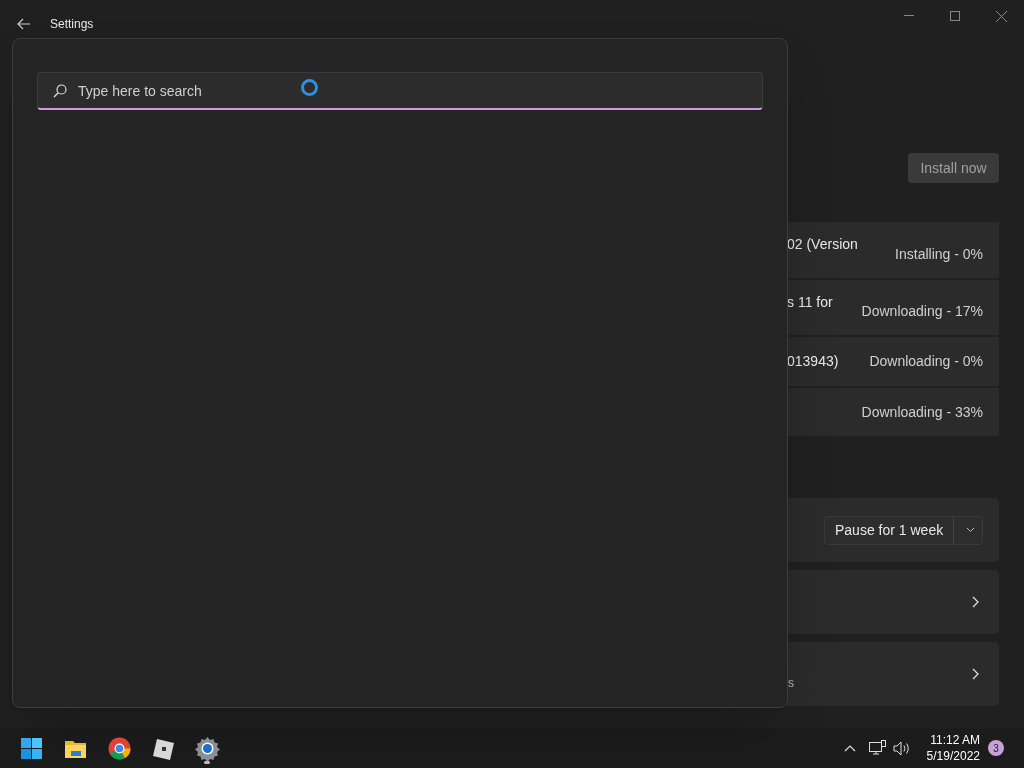 The height and width of the screenshot is (768, 1024). What do you see at coordinates (893, 674) in the screenshot?
I see `settings-row: s` at bounding box center [893, 674].